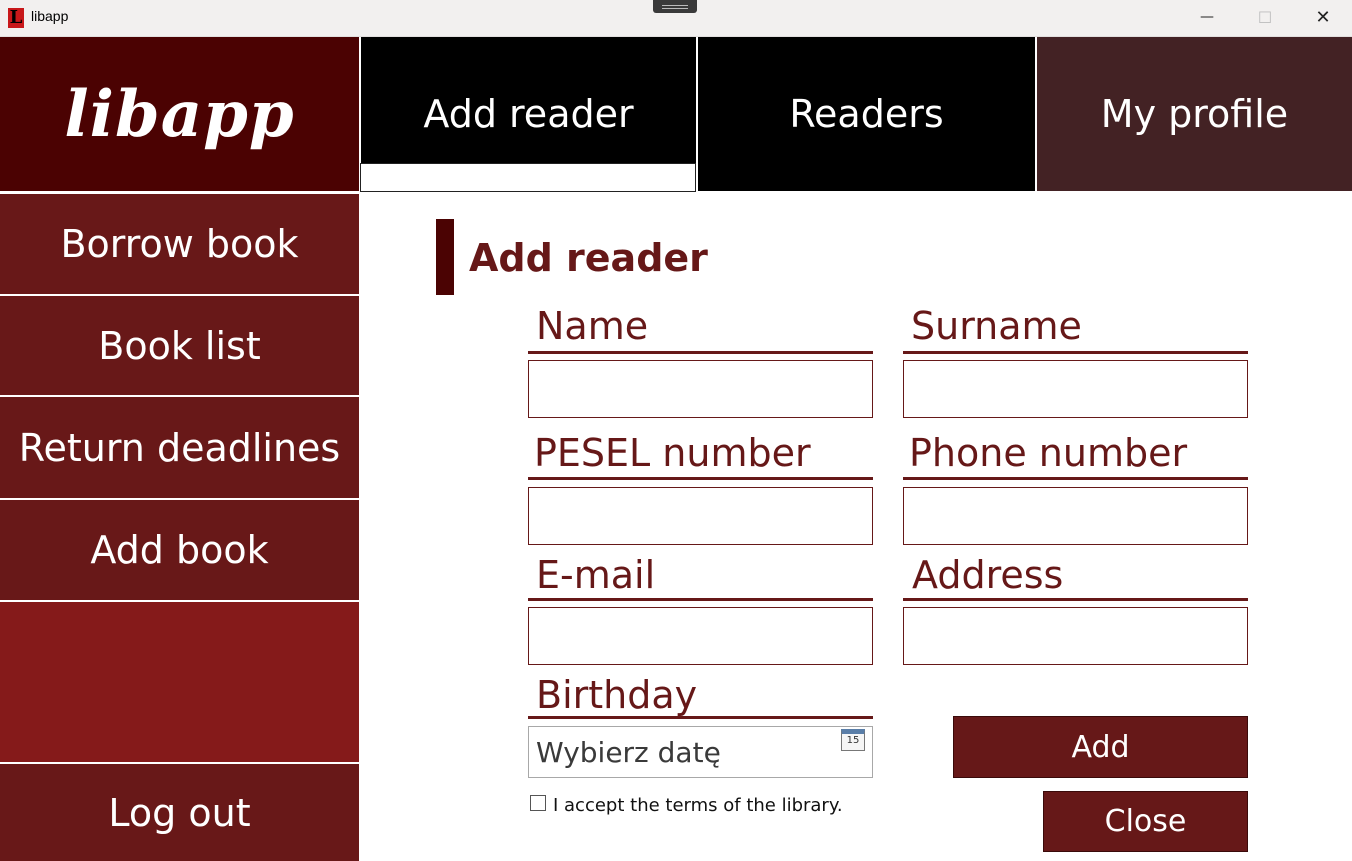 This screenshot has height=861, width=1352. I want to click on tab-readers: Readers, so click(866, 114).